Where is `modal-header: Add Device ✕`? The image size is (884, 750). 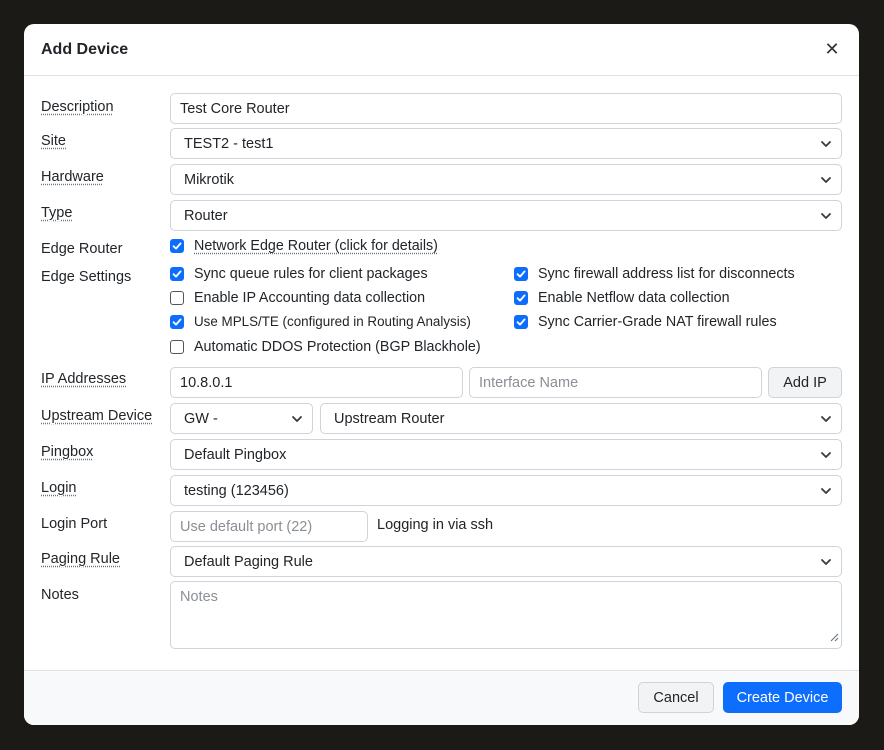
modal-header: Add Device ✕ is located at coordinates (441, 50).